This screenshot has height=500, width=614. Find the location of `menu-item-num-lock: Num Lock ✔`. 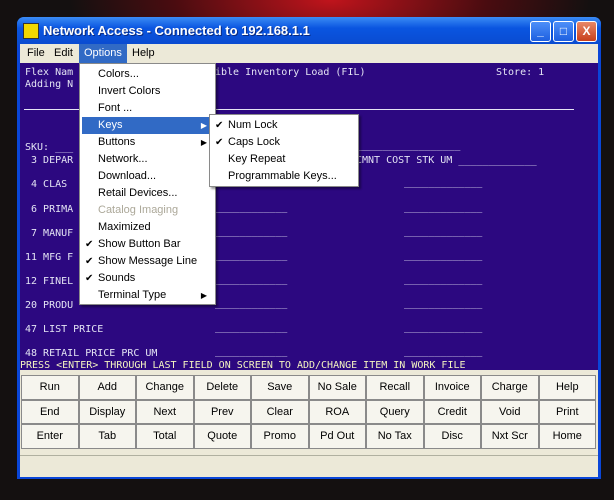

menu-item-num-lock: Num Lock ✔ is located at coordinates (284, 125).